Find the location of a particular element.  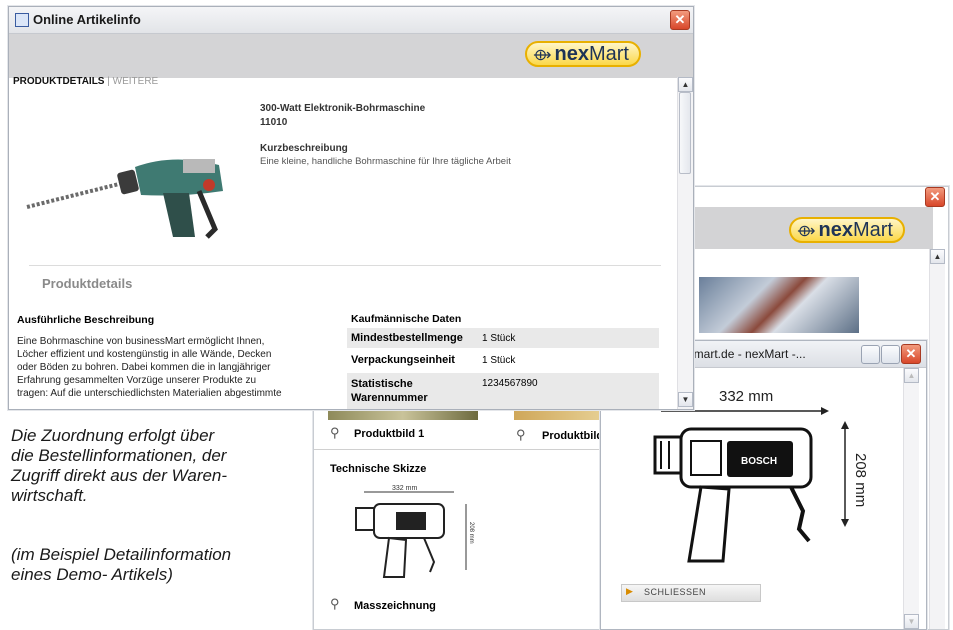

popup-scrollbar: ▲ ▼ is located at coordinates (911, 498).